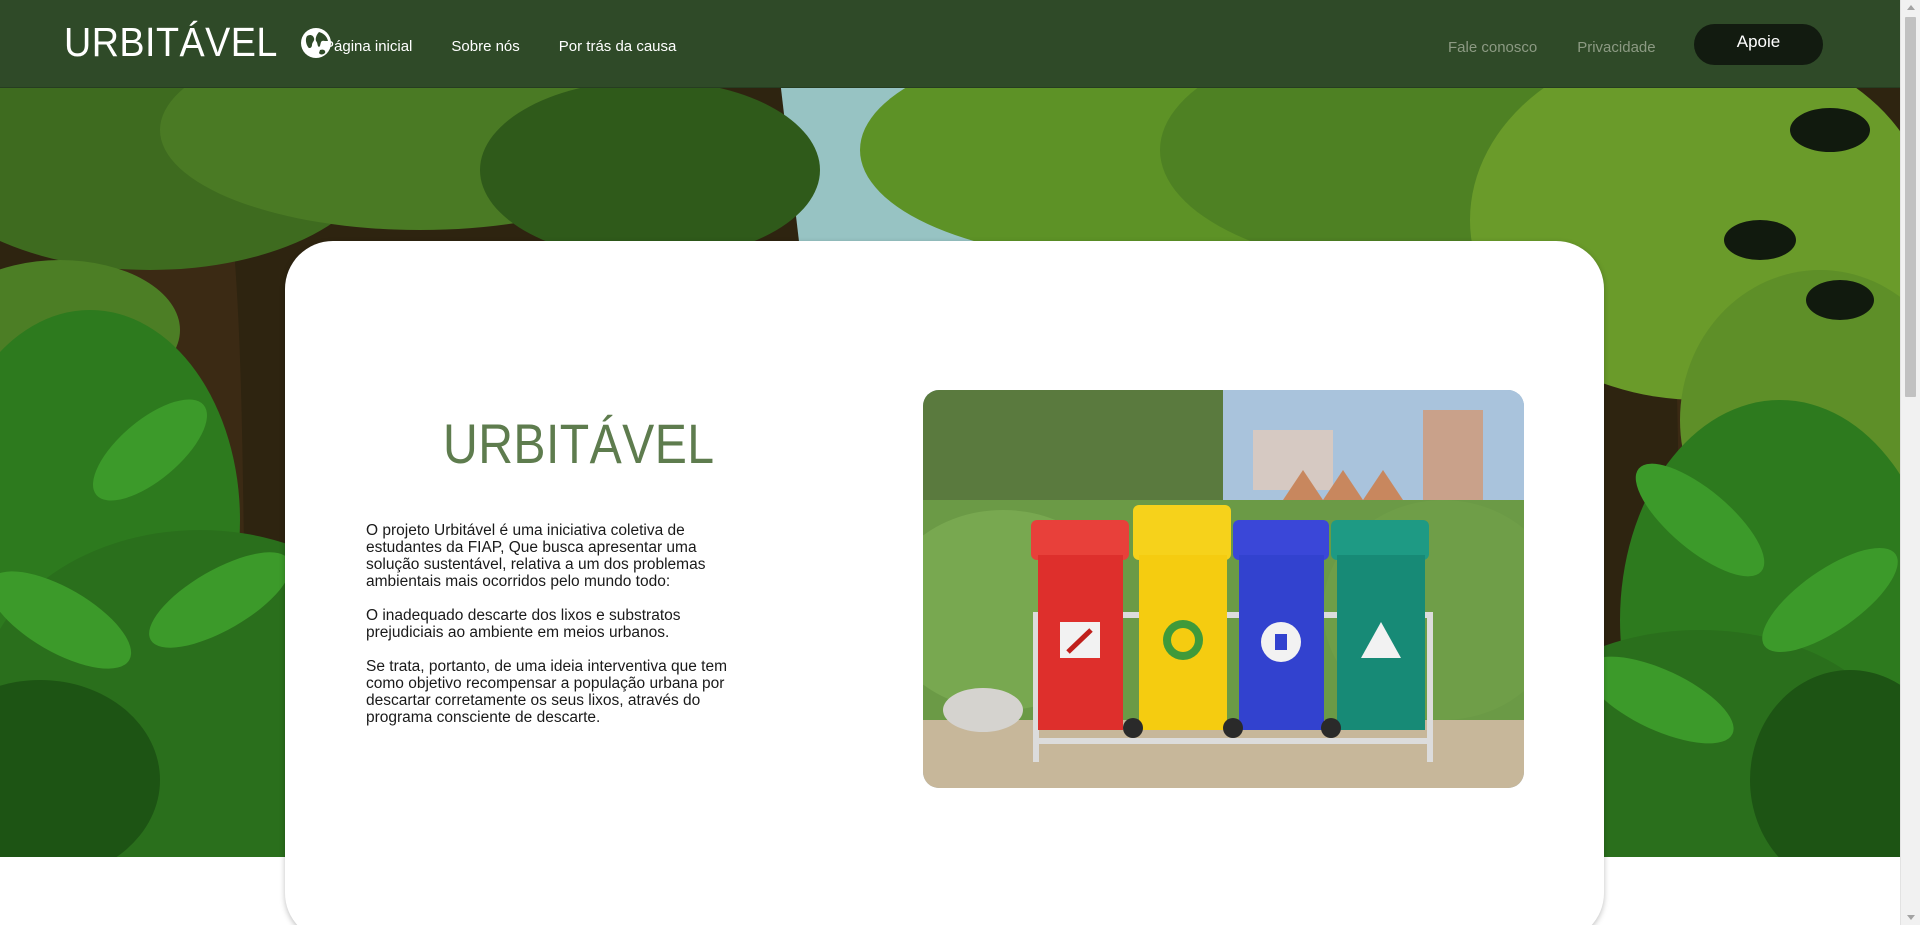  I want to click on page-scrollbar, so click(1910, 462).